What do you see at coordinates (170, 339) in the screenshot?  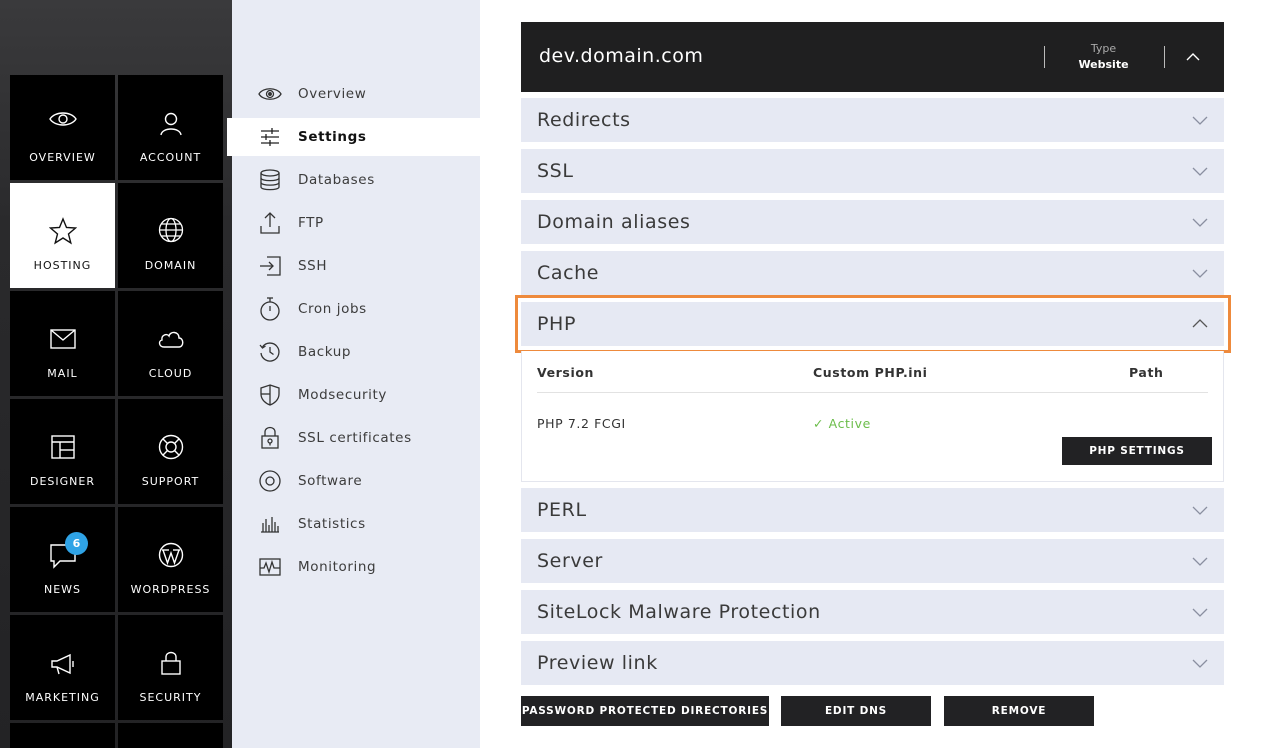 I see `cloud-icon` at bounding box center [170, 339].